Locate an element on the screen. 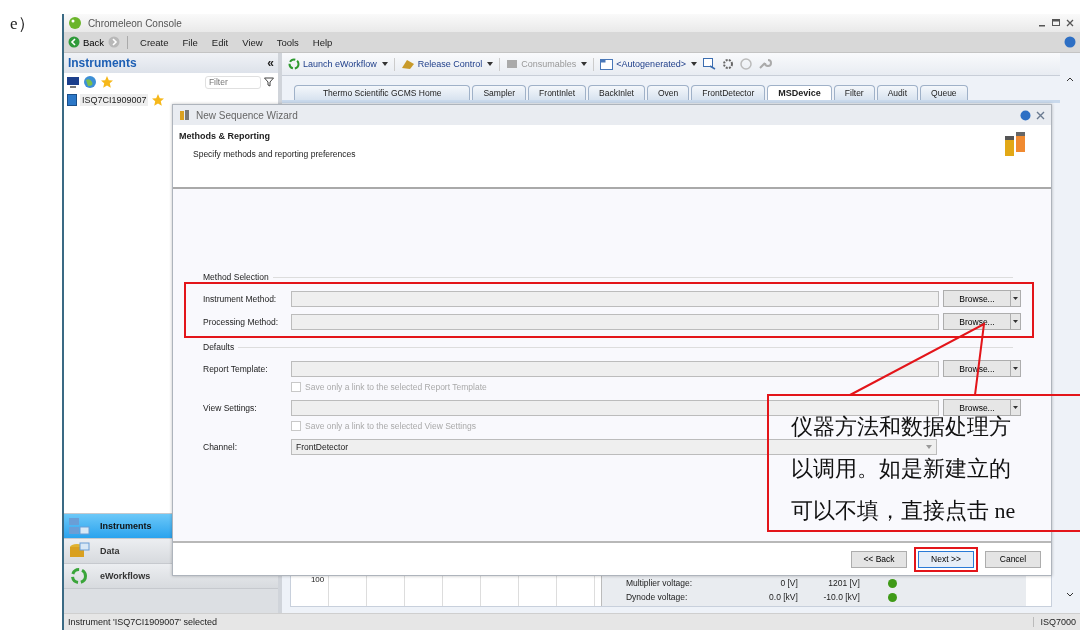 The image size is (1080, 630). collapse-button: « is located at coordinates (270, 63).